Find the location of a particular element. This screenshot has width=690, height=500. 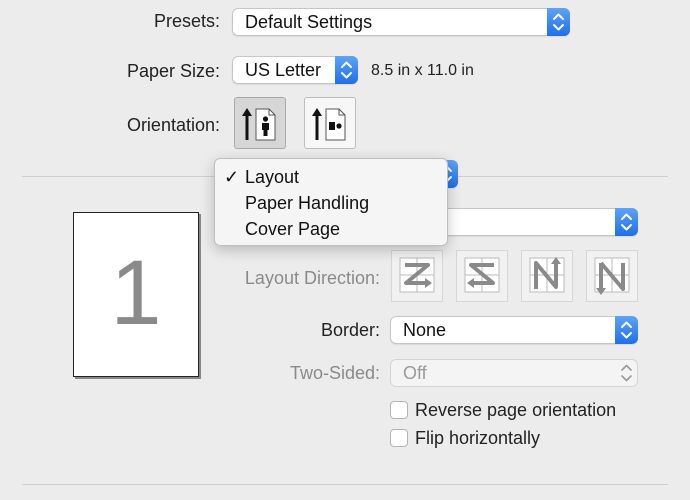

checkmark-icon: ✓ is located at coordinates (232, 177).